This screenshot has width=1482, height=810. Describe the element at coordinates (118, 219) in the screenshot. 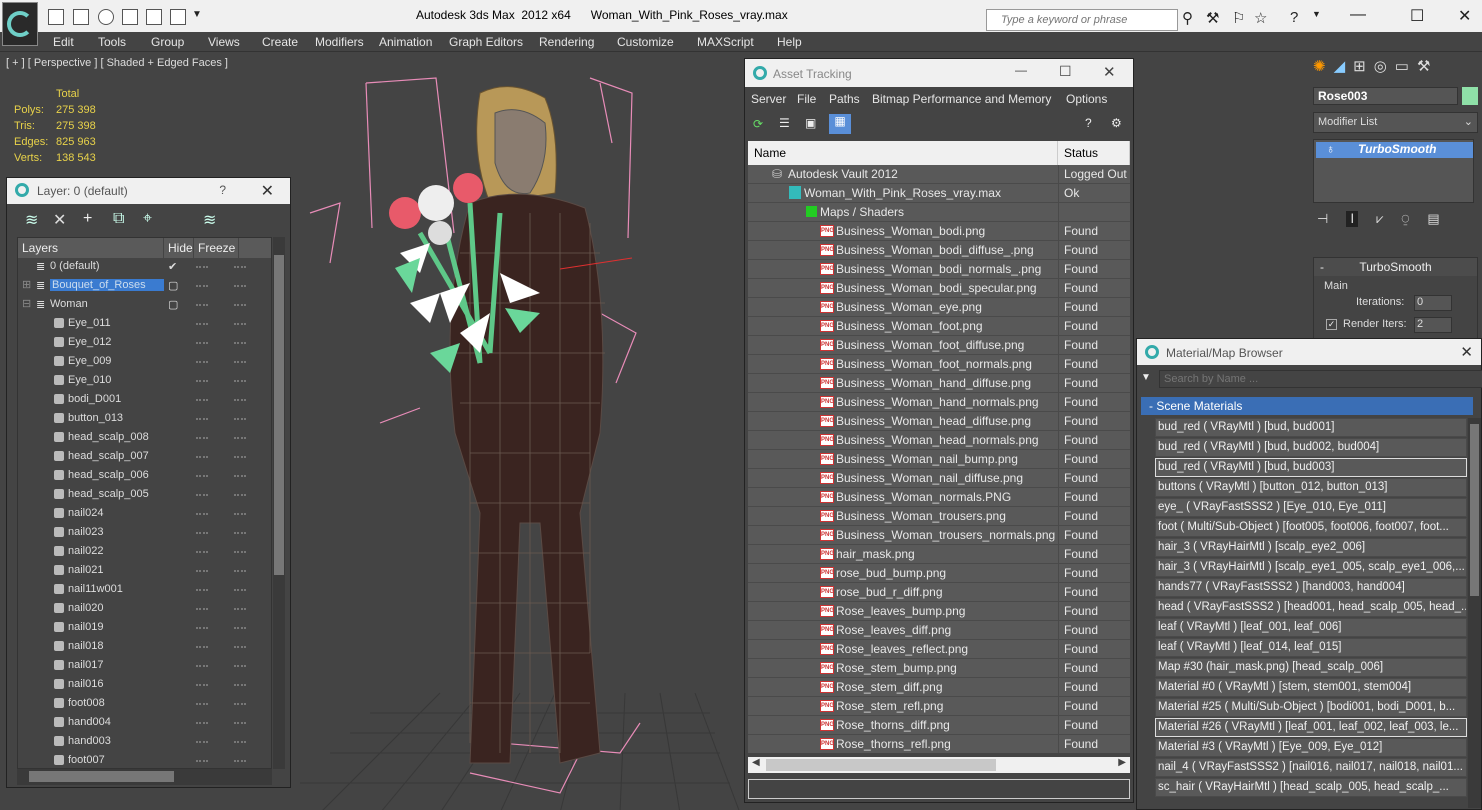

I see `select-objects-icon: ⧉` at that location.